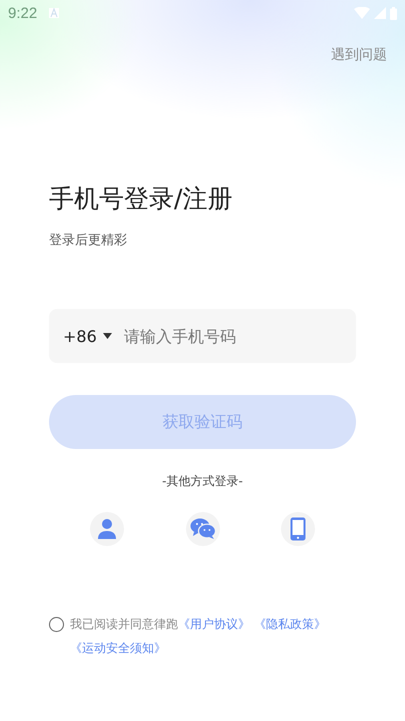  What do you see at coordinates (393, 13) in the screenshot?
I see `battery-icon` at bounding box center [393, 13].